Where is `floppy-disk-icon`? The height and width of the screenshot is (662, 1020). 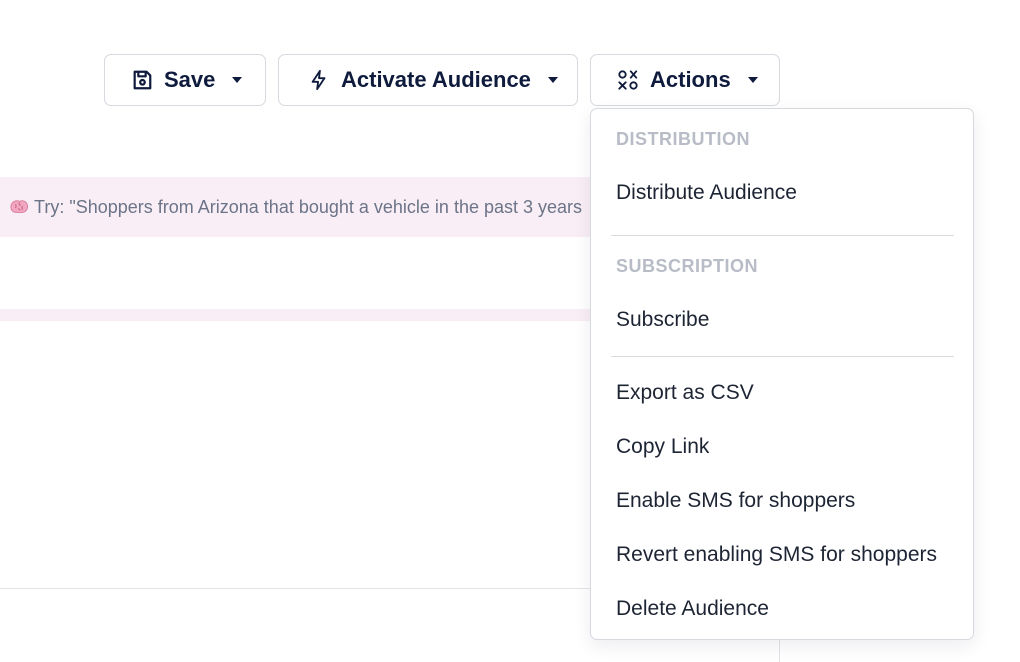
floppy-disk-icon is located at coordinates (142, 80).